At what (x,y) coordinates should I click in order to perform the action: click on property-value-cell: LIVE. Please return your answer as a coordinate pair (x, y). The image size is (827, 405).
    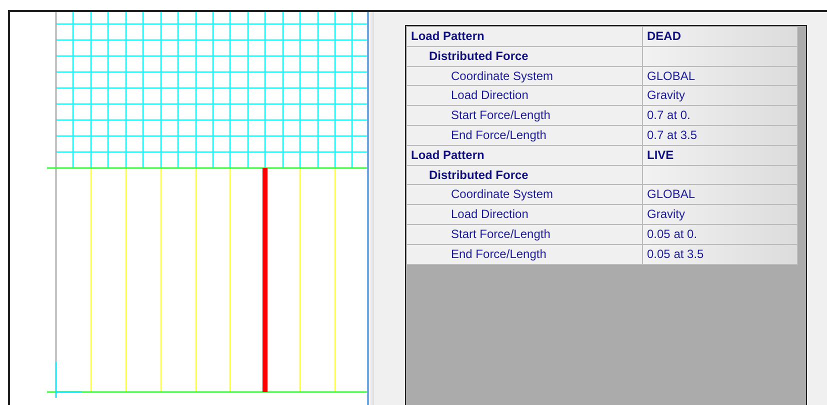
    Looking at the image, I should click on (720, 156).